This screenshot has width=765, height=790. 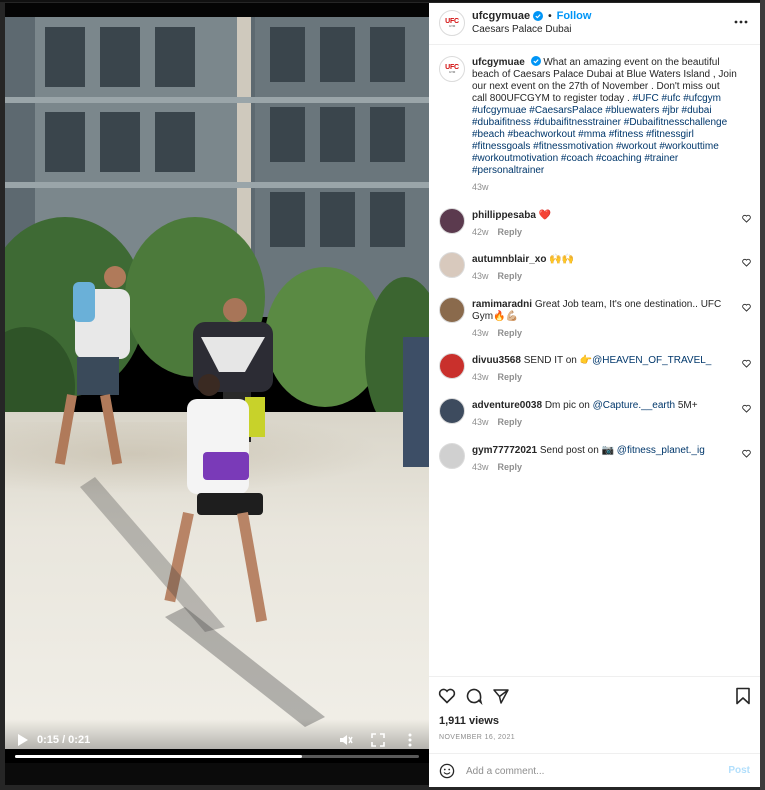 I want to click on comment-text: SEND IT on, so click(x=550, y=360).